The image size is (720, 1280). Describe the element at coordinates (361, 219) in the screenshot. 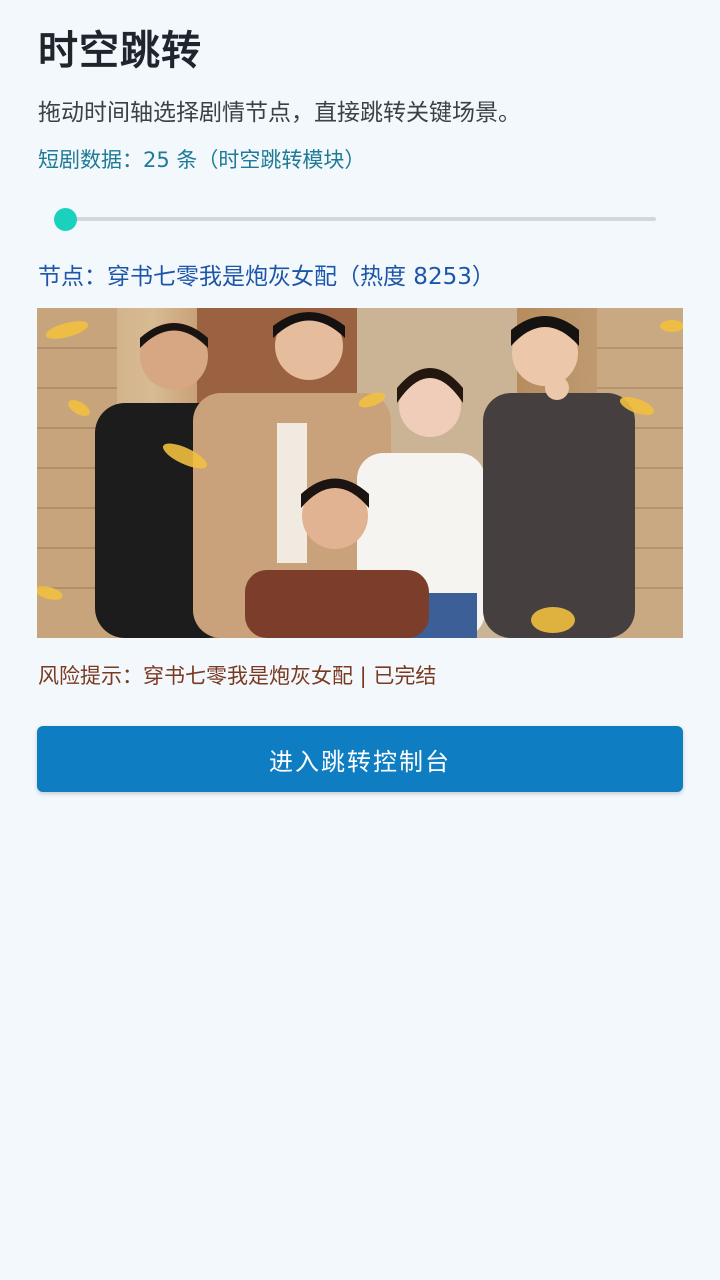

I see `timeline-track` at that location.